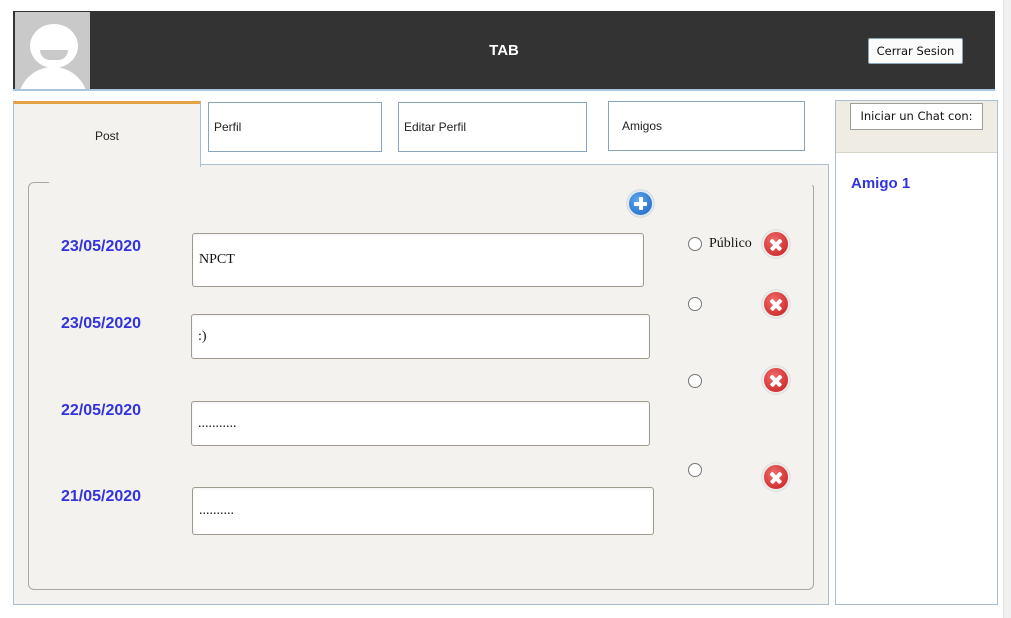 This screenshot has width=1011, height=618. What do you see at coordinates (640, 203) in the screenshot?
I see `add-post-icon` at bounding box center [640, 203].